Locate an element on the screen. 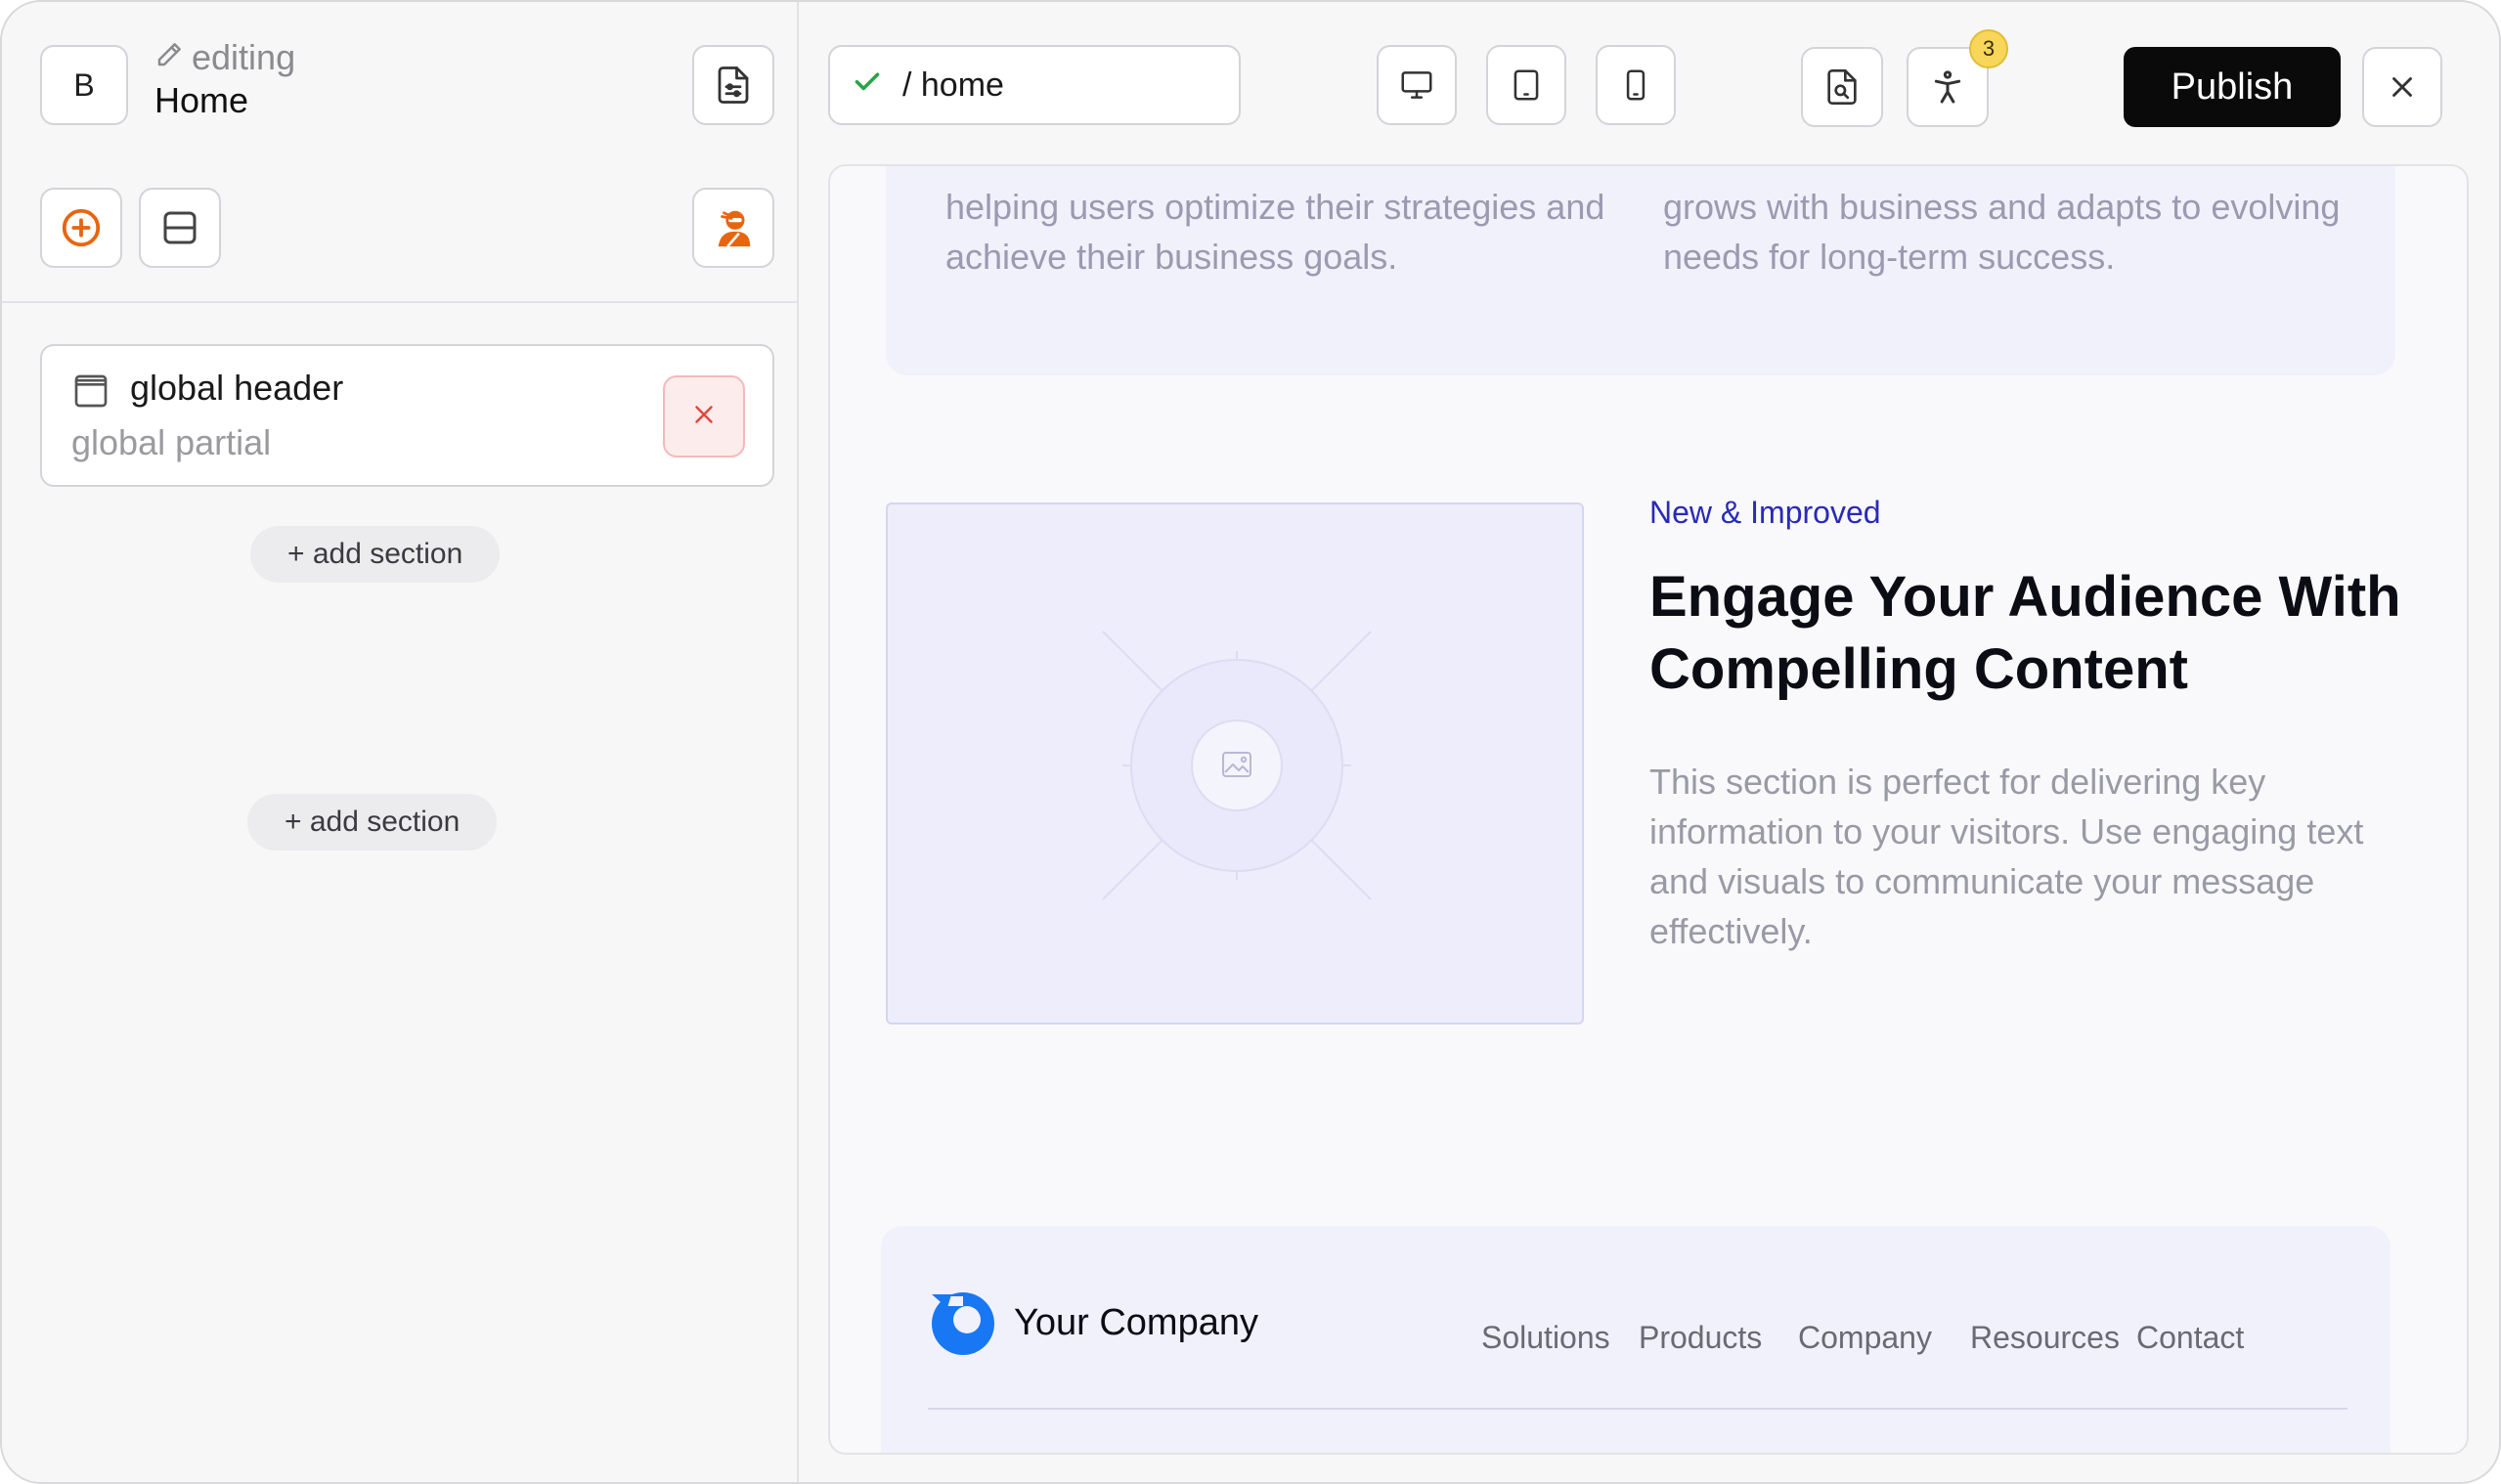  layout-button is located at coordinates (180, 228).